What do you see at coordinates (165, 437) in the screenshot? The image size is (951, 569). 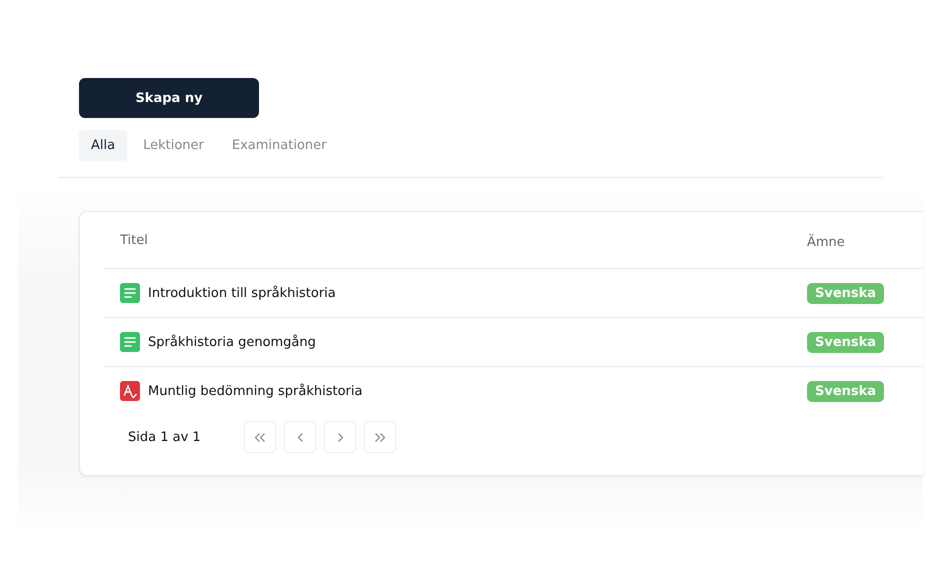 I see `page-indicator: Sida 1 av 1` at bounding box center [165, 437].